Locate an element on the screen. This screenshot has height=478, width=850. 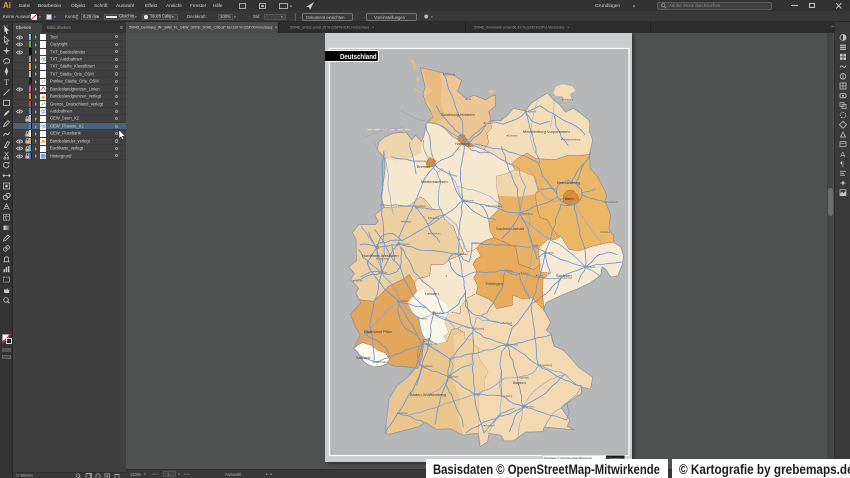
svg-text: Mecklenburg Vorpommern is located at coordinates (546, 131).